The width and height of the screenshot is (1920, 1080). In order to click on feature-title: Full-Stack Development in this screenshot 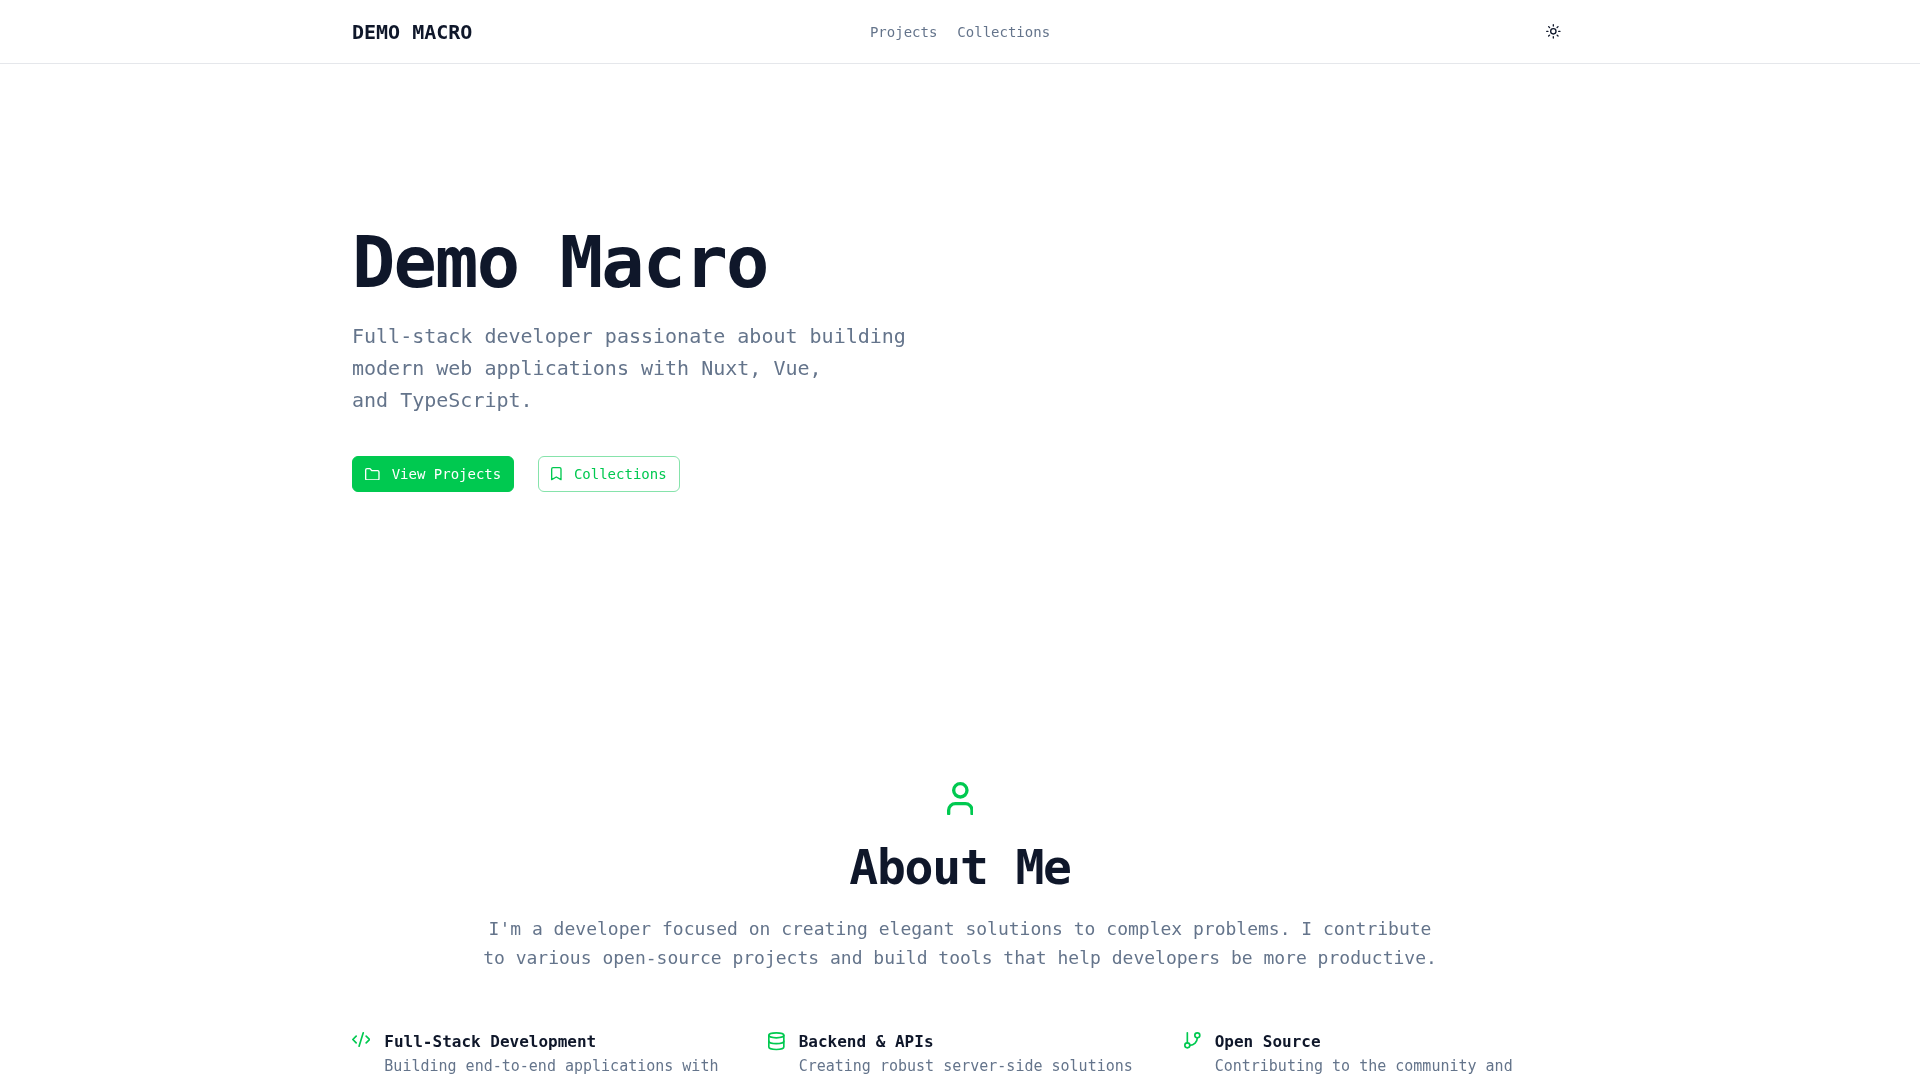, I will do `click(491, 1042)`.